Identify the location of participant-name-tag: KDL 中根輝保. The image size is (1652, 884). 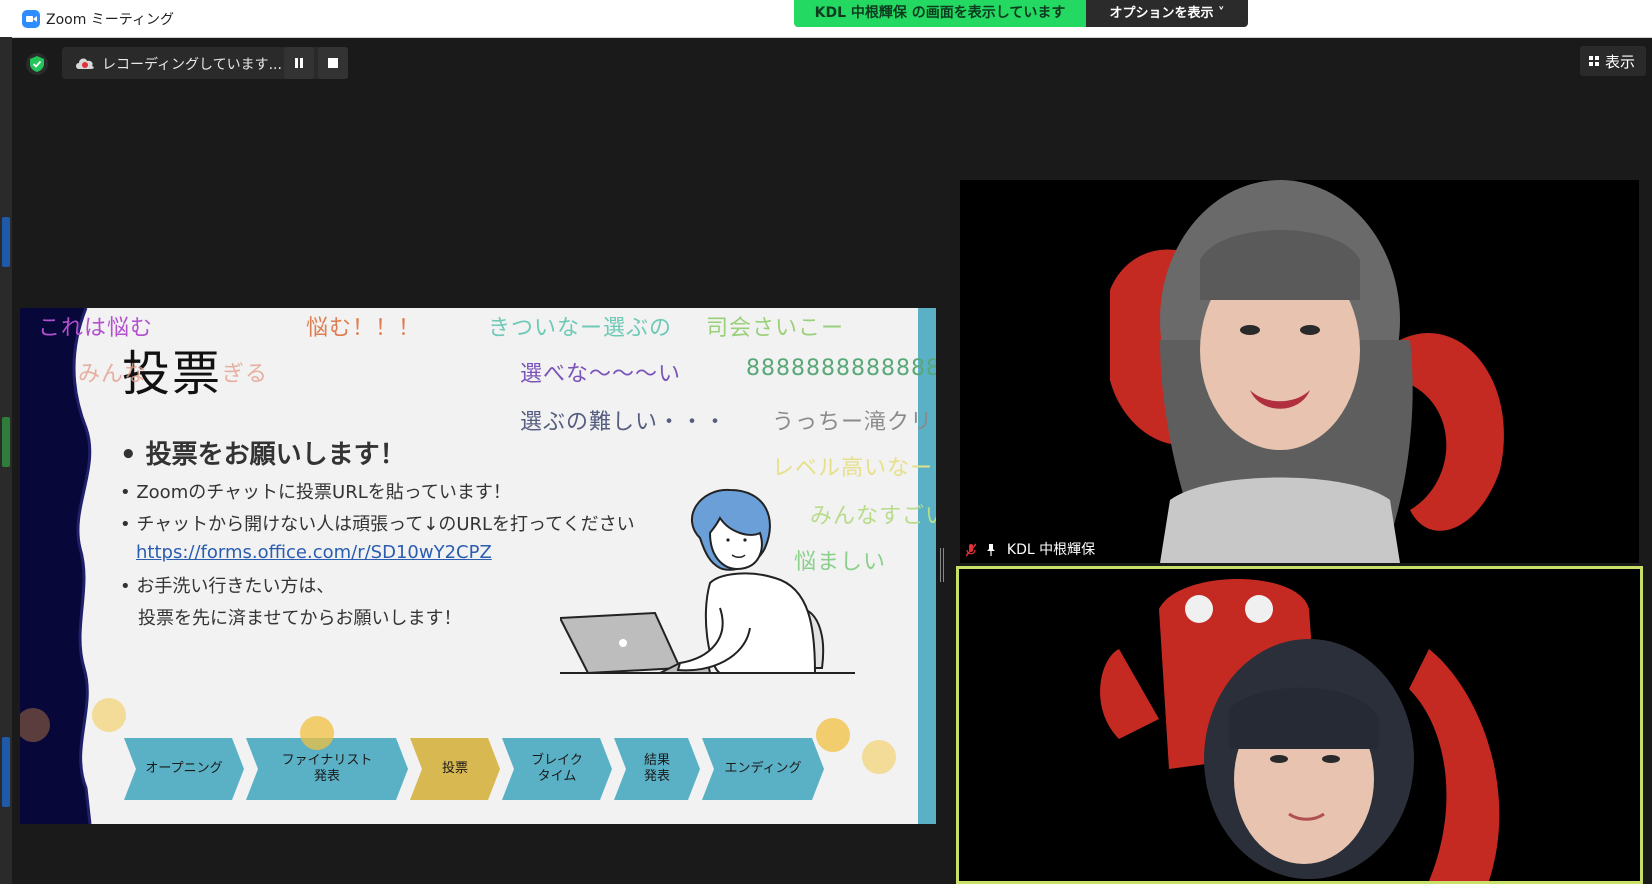
(1033, 550).